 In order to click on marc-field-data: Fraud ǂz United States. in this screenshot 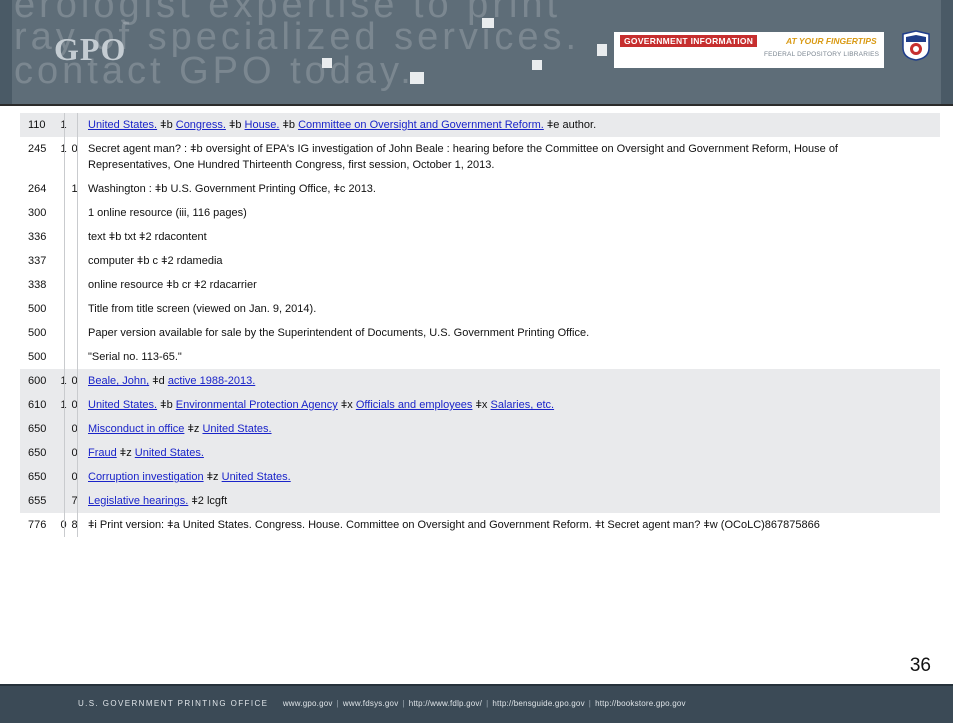, I will do `click(510, 453)`.